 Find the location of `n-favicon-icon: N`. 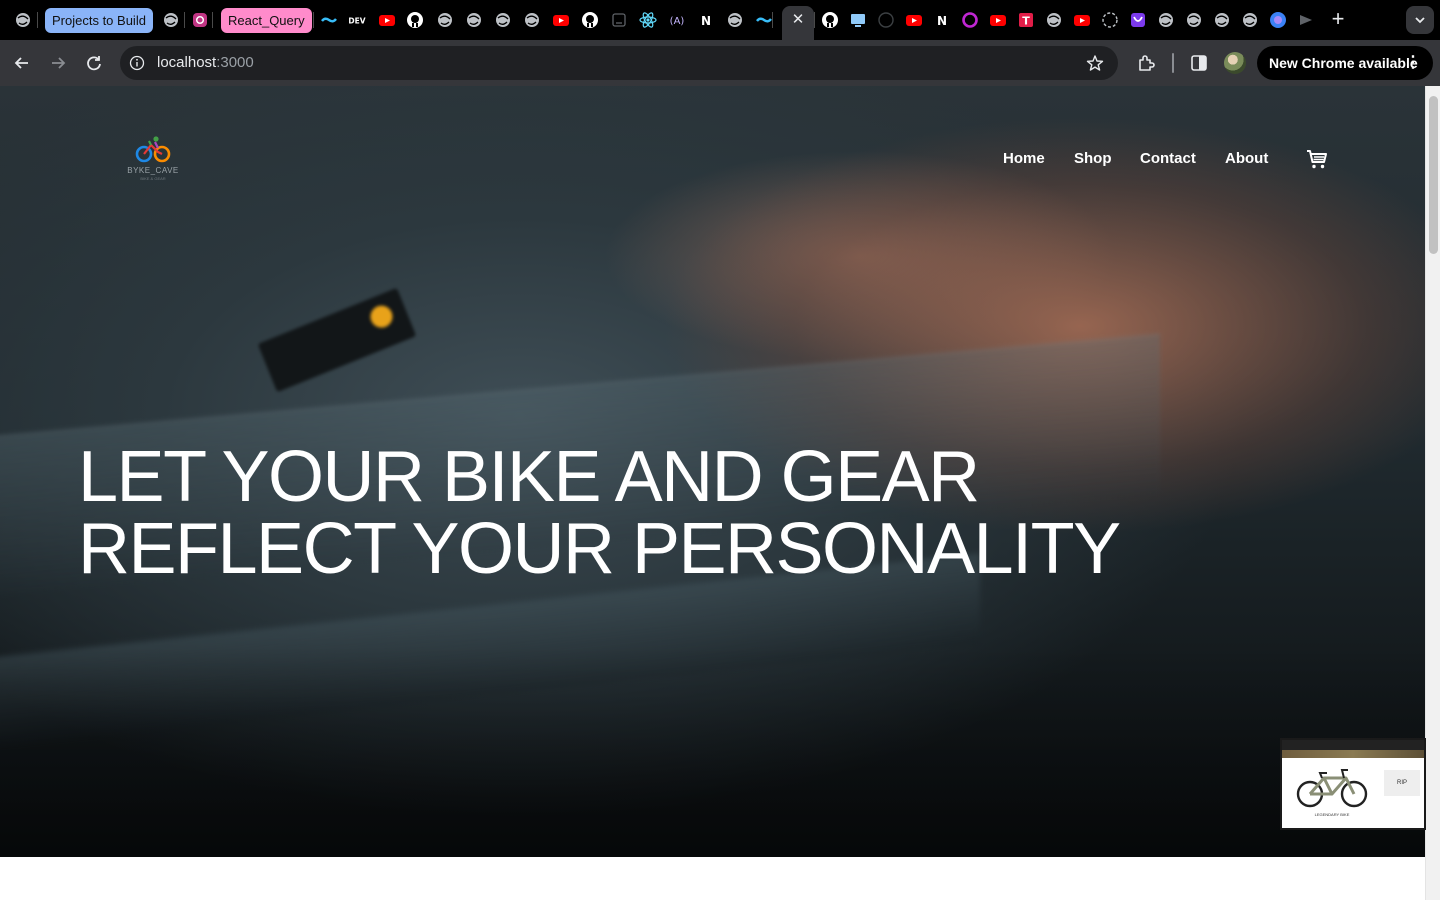

n-favicon-icon: N is located at coordinates (706, 21).